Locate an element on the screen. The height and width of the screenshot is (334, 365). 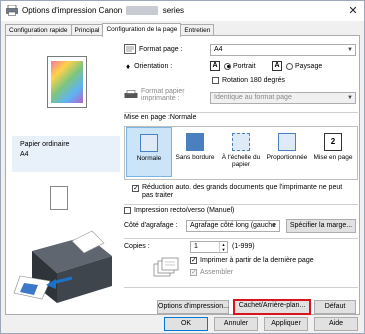
landscape-icon: A is located at coordinates (277, 66).